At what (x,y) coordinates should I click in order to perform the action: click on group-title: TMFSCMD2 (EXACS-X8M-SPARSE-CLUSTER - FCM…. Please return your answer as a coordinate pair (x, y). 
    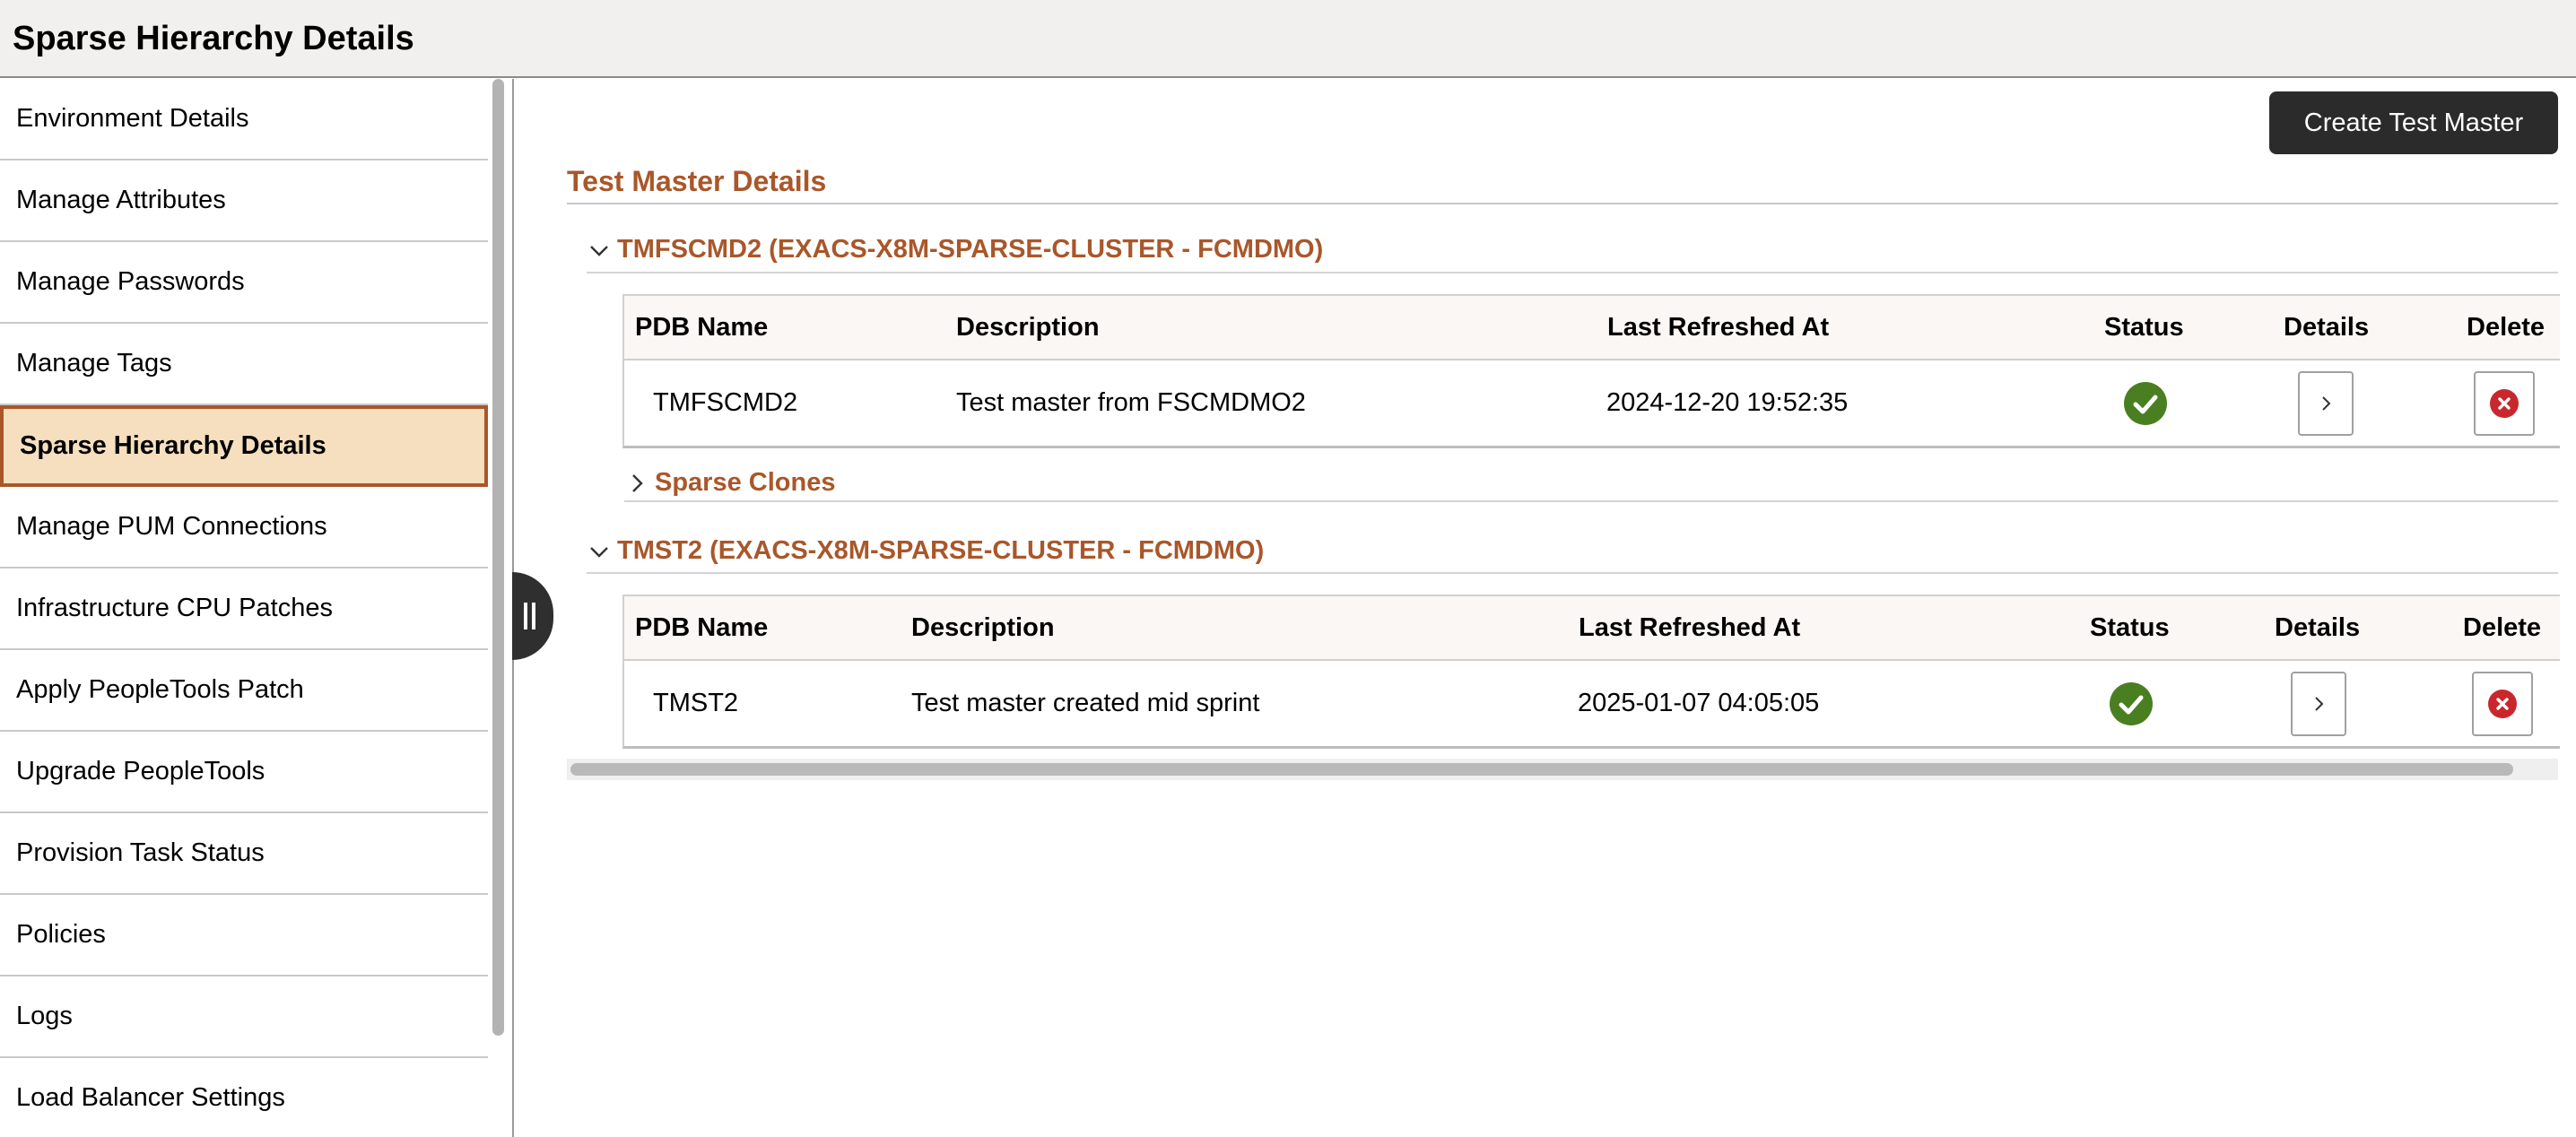
    Looking at the image, I should click on (970, 249).